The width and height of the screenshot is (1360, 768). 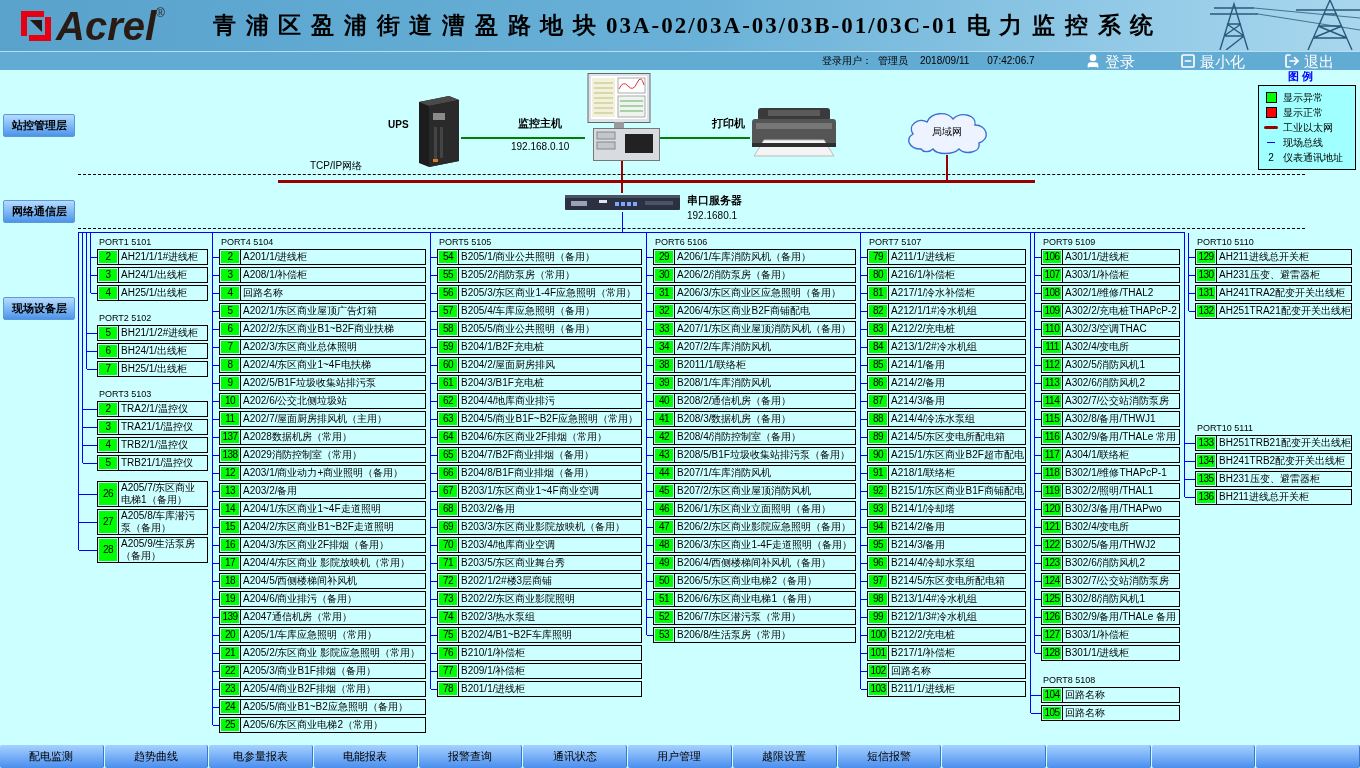 What do you see at coordinates (575, 756) in the screenshot?
I see `nav-button: 通讯状态` at bounding box center [575, 756].